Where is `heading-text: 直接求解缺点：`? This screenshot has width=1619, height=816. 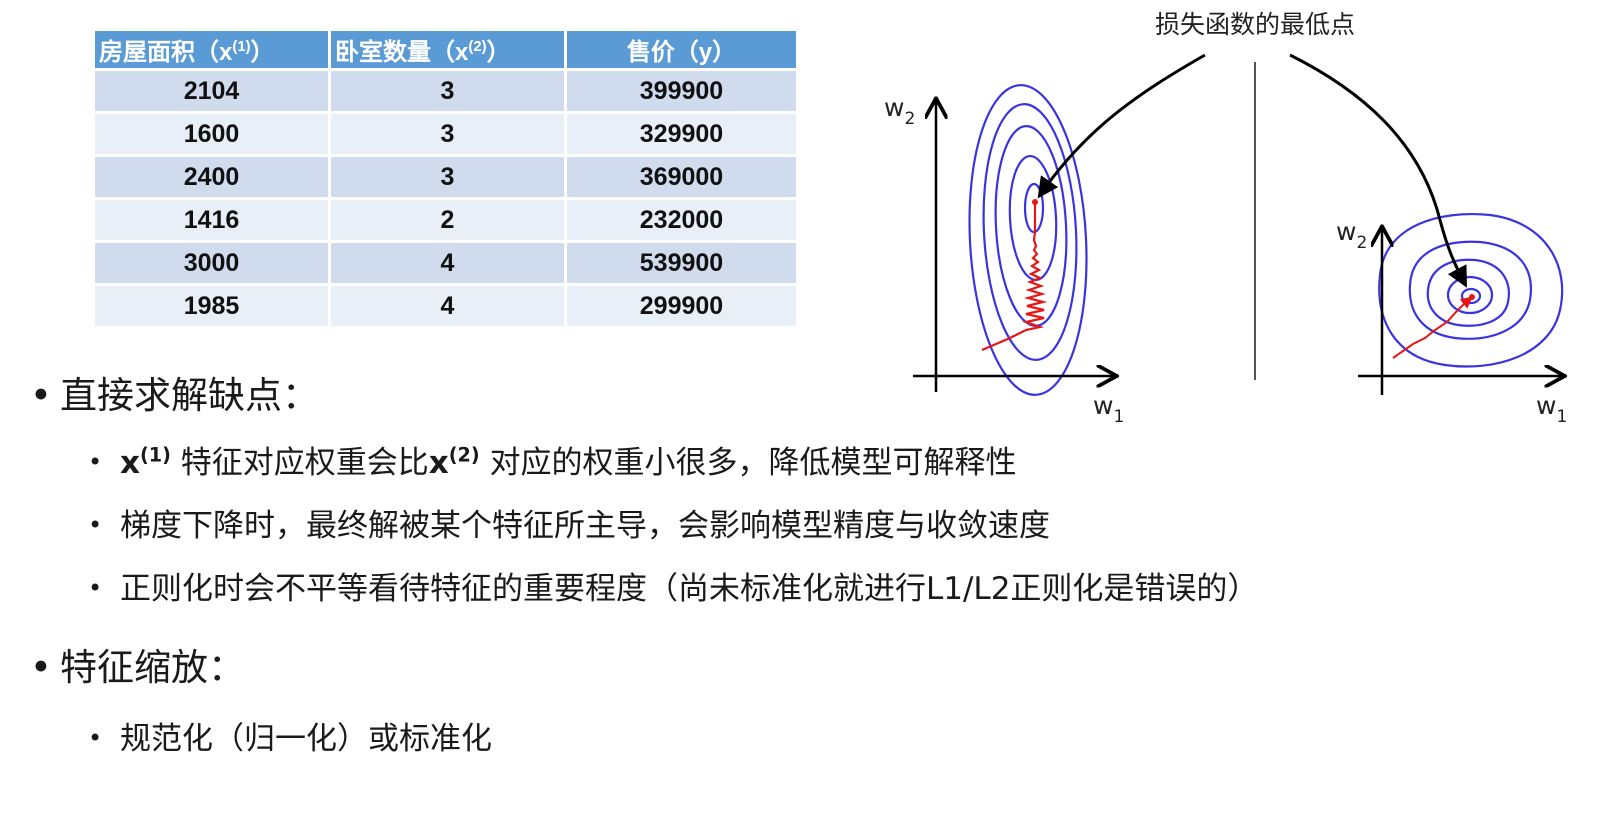
heading-text: 直接求解缺点： is located at coordinates (189, 395).